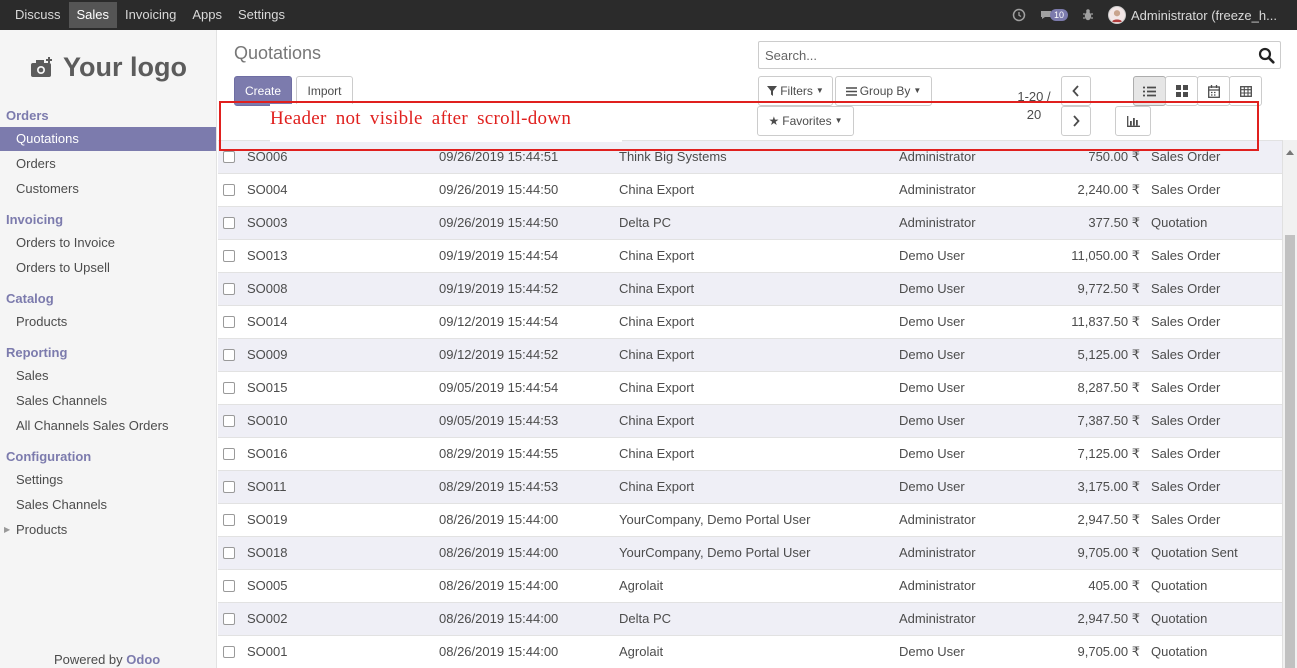 The height and width of the screenshot is (668, 1297). Describe the element at coordinates (1105, 321) in the screenshot. I see `order-total: 11,837.50 ₹` at that location.